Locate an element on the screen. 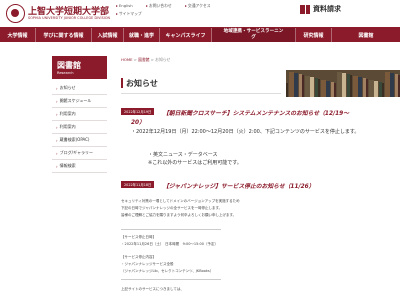  nav-item-service-learning-label: 地域連携・サービスラーニング is located at coordinates (253, 34).